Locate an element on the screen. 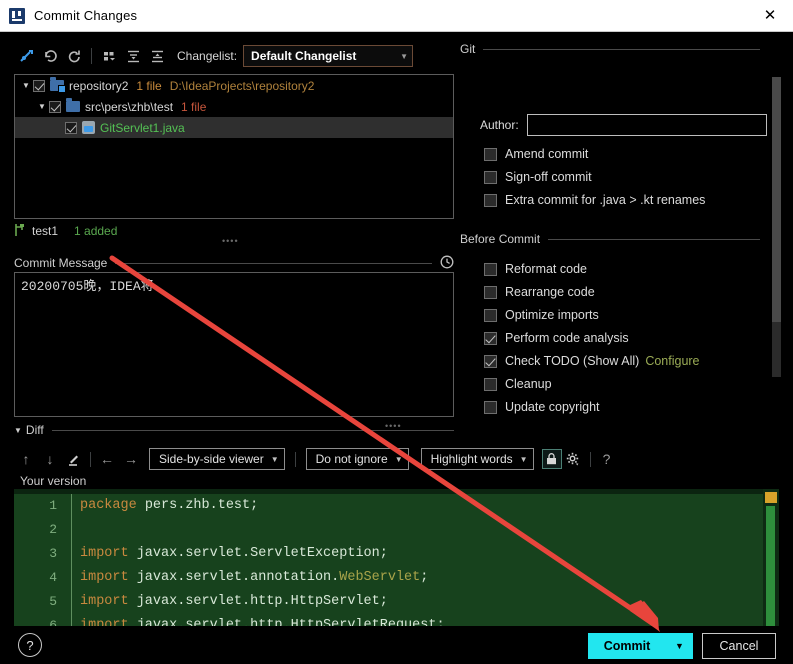 The image size is (793, 664). lock-icon is located at coordinates (551, 459).